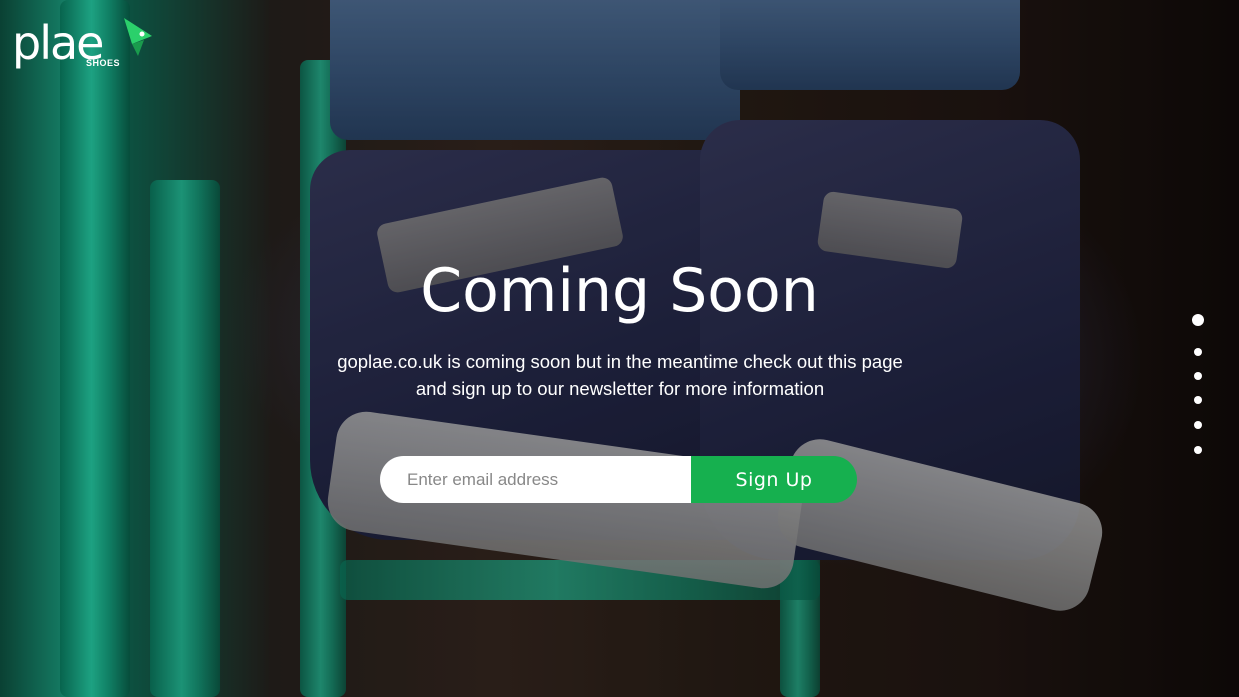 The image size is (1239, 697). What do you see at coordinates (1198, 386) in the screenshot?
I see `slide-pagination` at bounding box center [1198, 386].